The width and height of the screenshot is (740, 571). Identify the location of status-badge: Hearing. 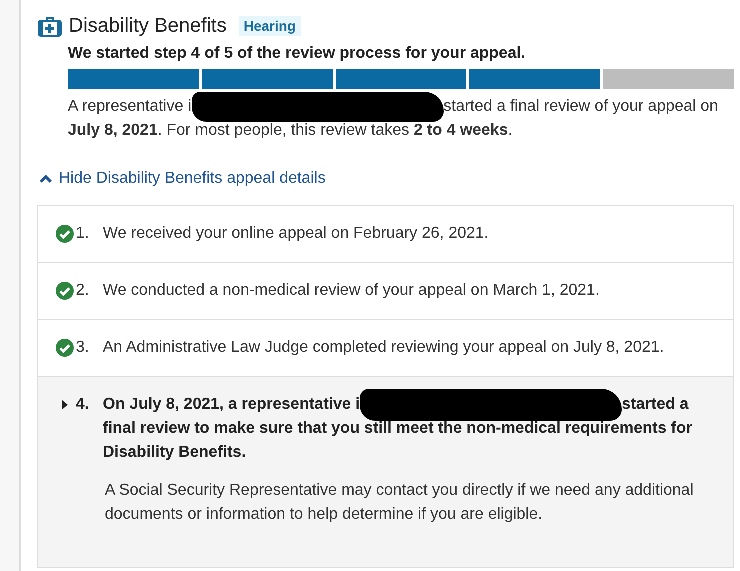
(269, 26).